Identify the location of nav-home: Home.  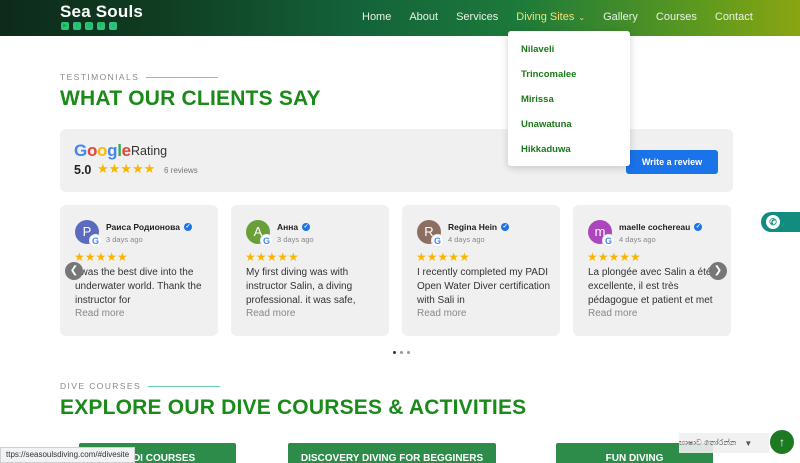
(376, 17).